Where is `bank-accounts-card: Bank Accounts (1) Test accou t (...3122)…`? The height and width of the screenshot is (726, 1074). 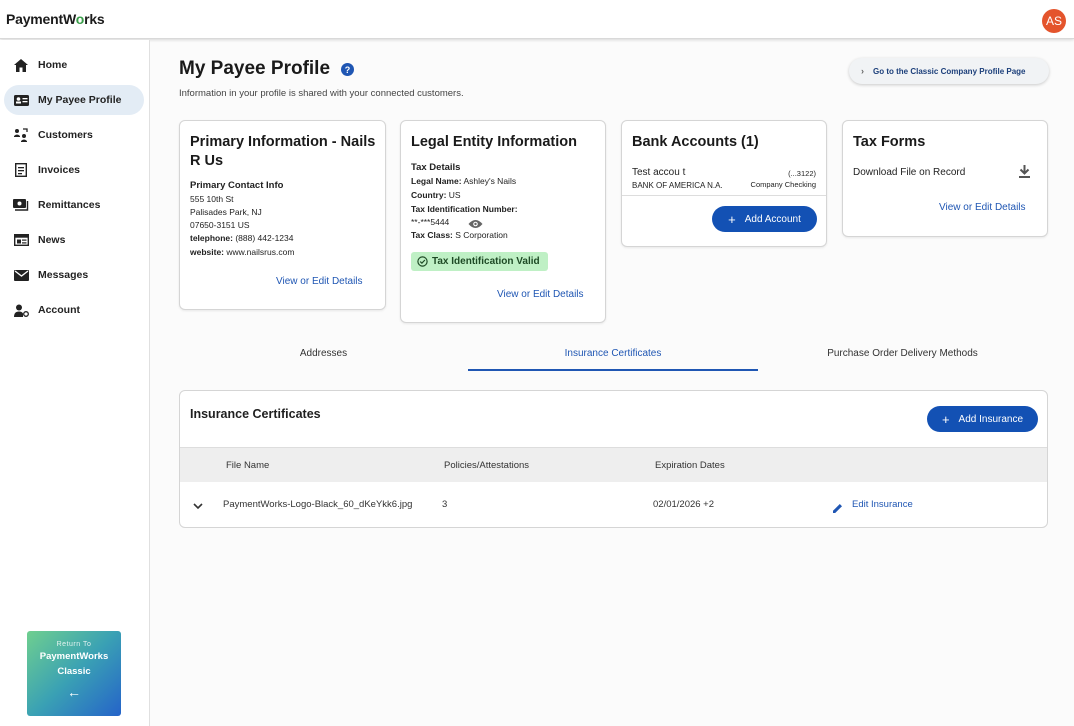 bank-accounts-card: Bank Accounts (1) Test accou t (...3122)… is located at coordinates (724, 183).